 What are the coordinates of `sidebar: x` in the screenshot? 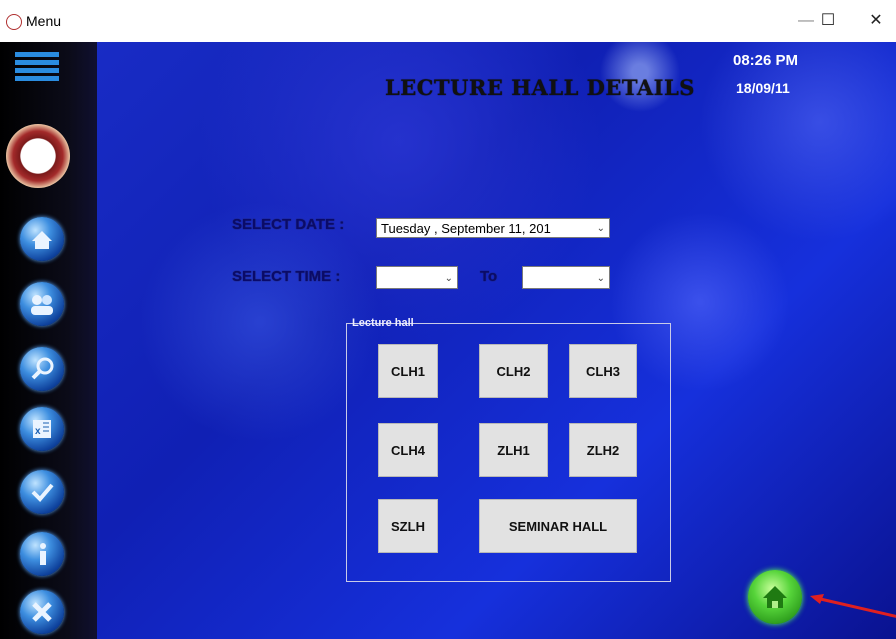 It's located at (48, 340).